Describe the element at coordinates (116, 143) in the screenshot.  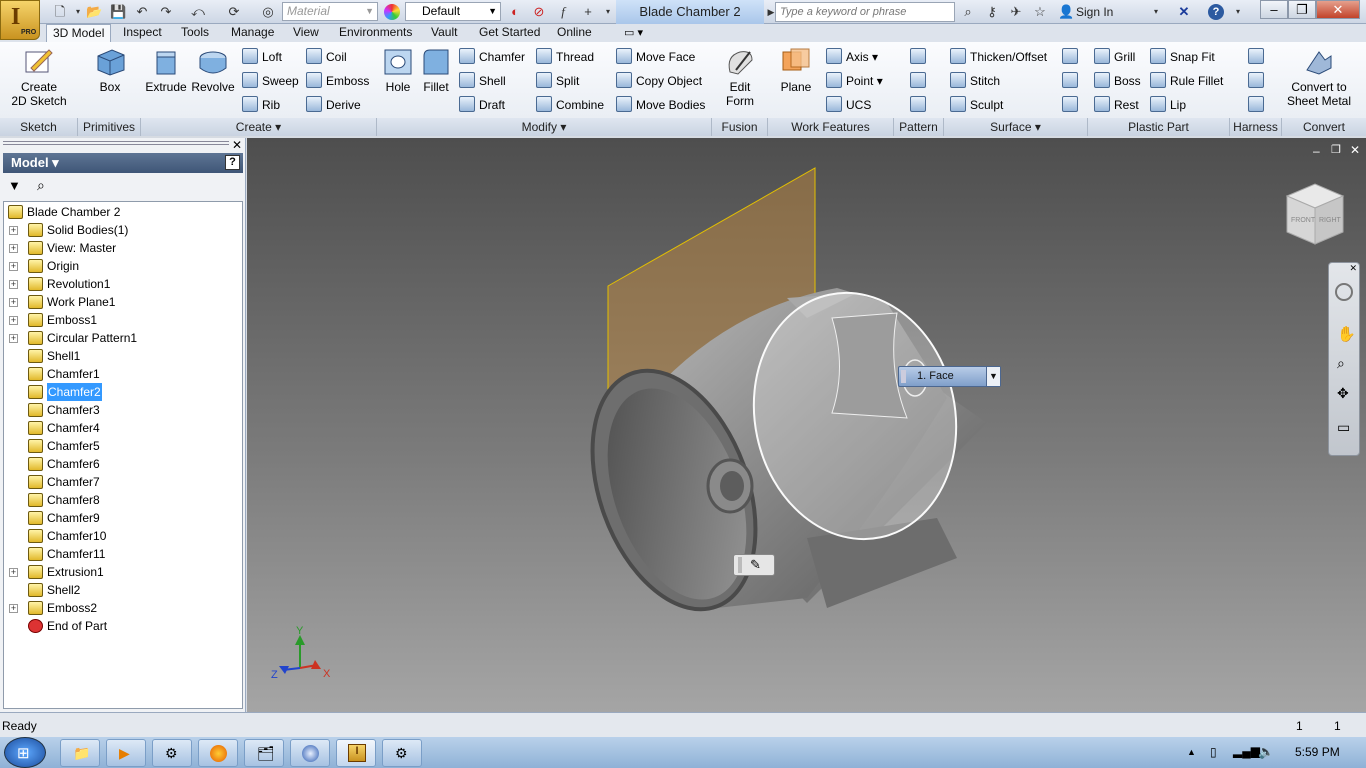
I see `browser-grip` at that location.